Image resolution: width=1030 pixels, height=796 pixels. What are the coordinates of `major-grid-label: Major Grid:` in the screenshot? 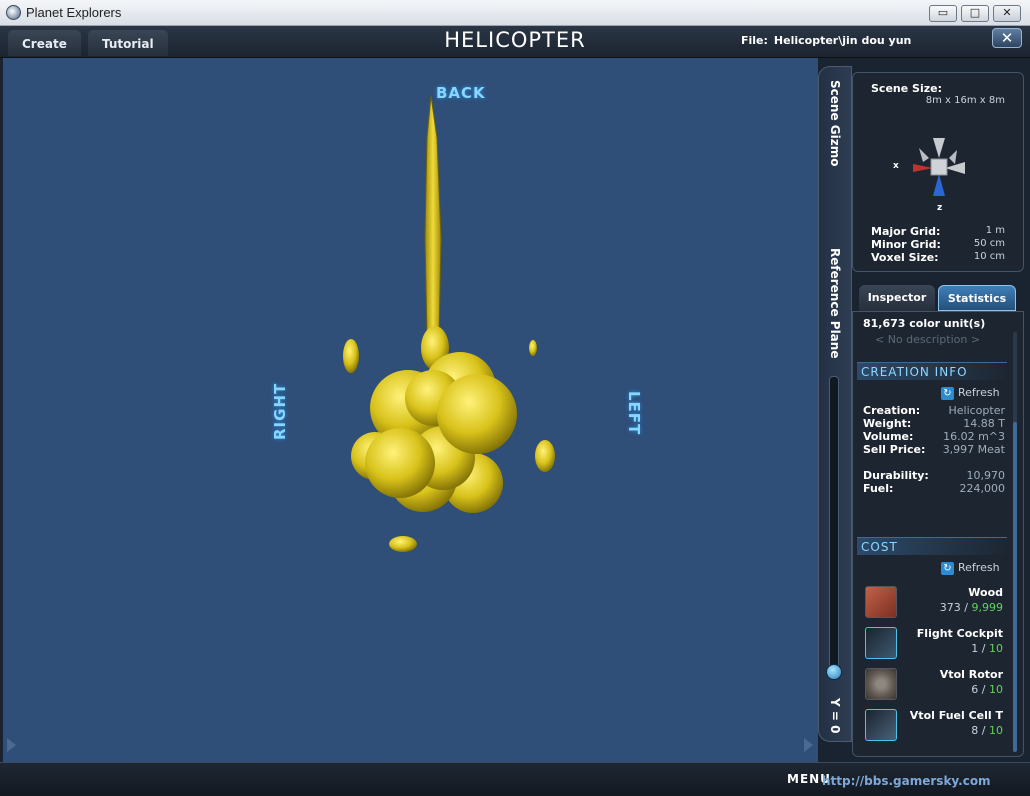 It's located at (906, 231).